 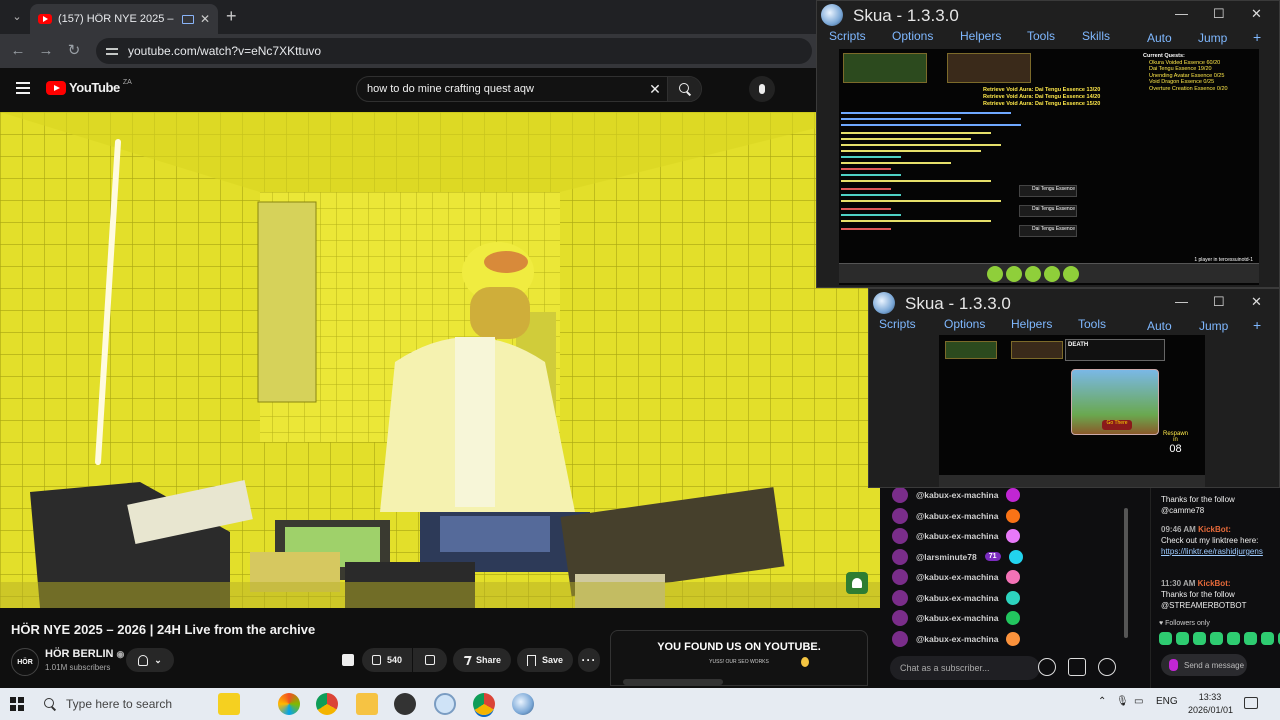 What do you see at coordinates (74, 51) in the screenshot?
I see `reload-button: ↻` at bounding box center [74, 51].